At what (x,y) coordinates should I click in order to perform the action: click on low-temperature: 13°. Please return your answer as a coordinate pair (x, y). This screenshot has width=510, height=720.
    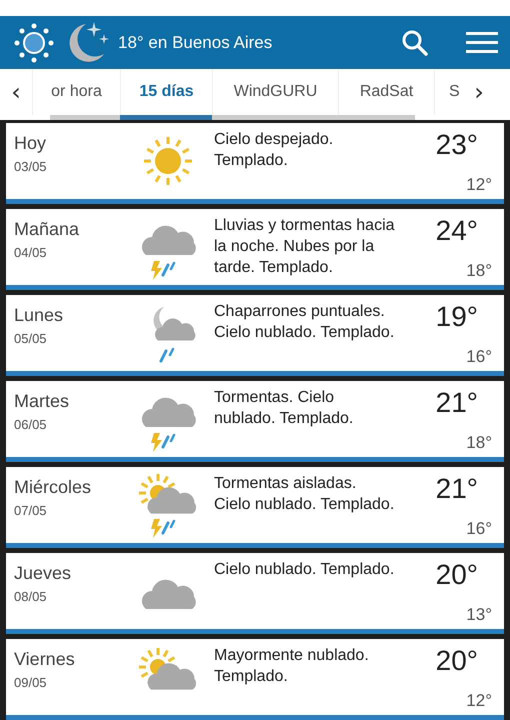
    Looking at the image, I should click on (479, 615).